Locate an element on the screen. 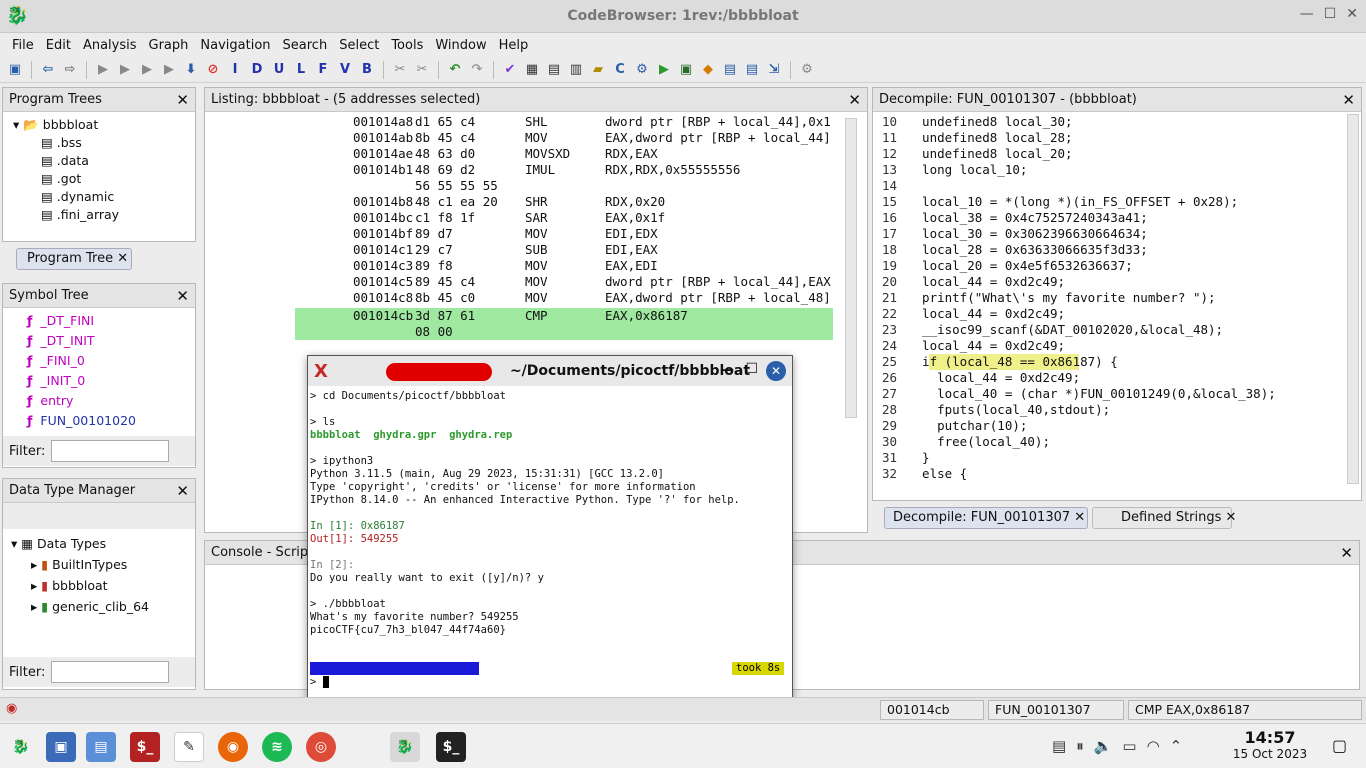 This screenshot has height=768, width=1366. code-line: 29 putchar(10); is located at coordinates (950, 426).